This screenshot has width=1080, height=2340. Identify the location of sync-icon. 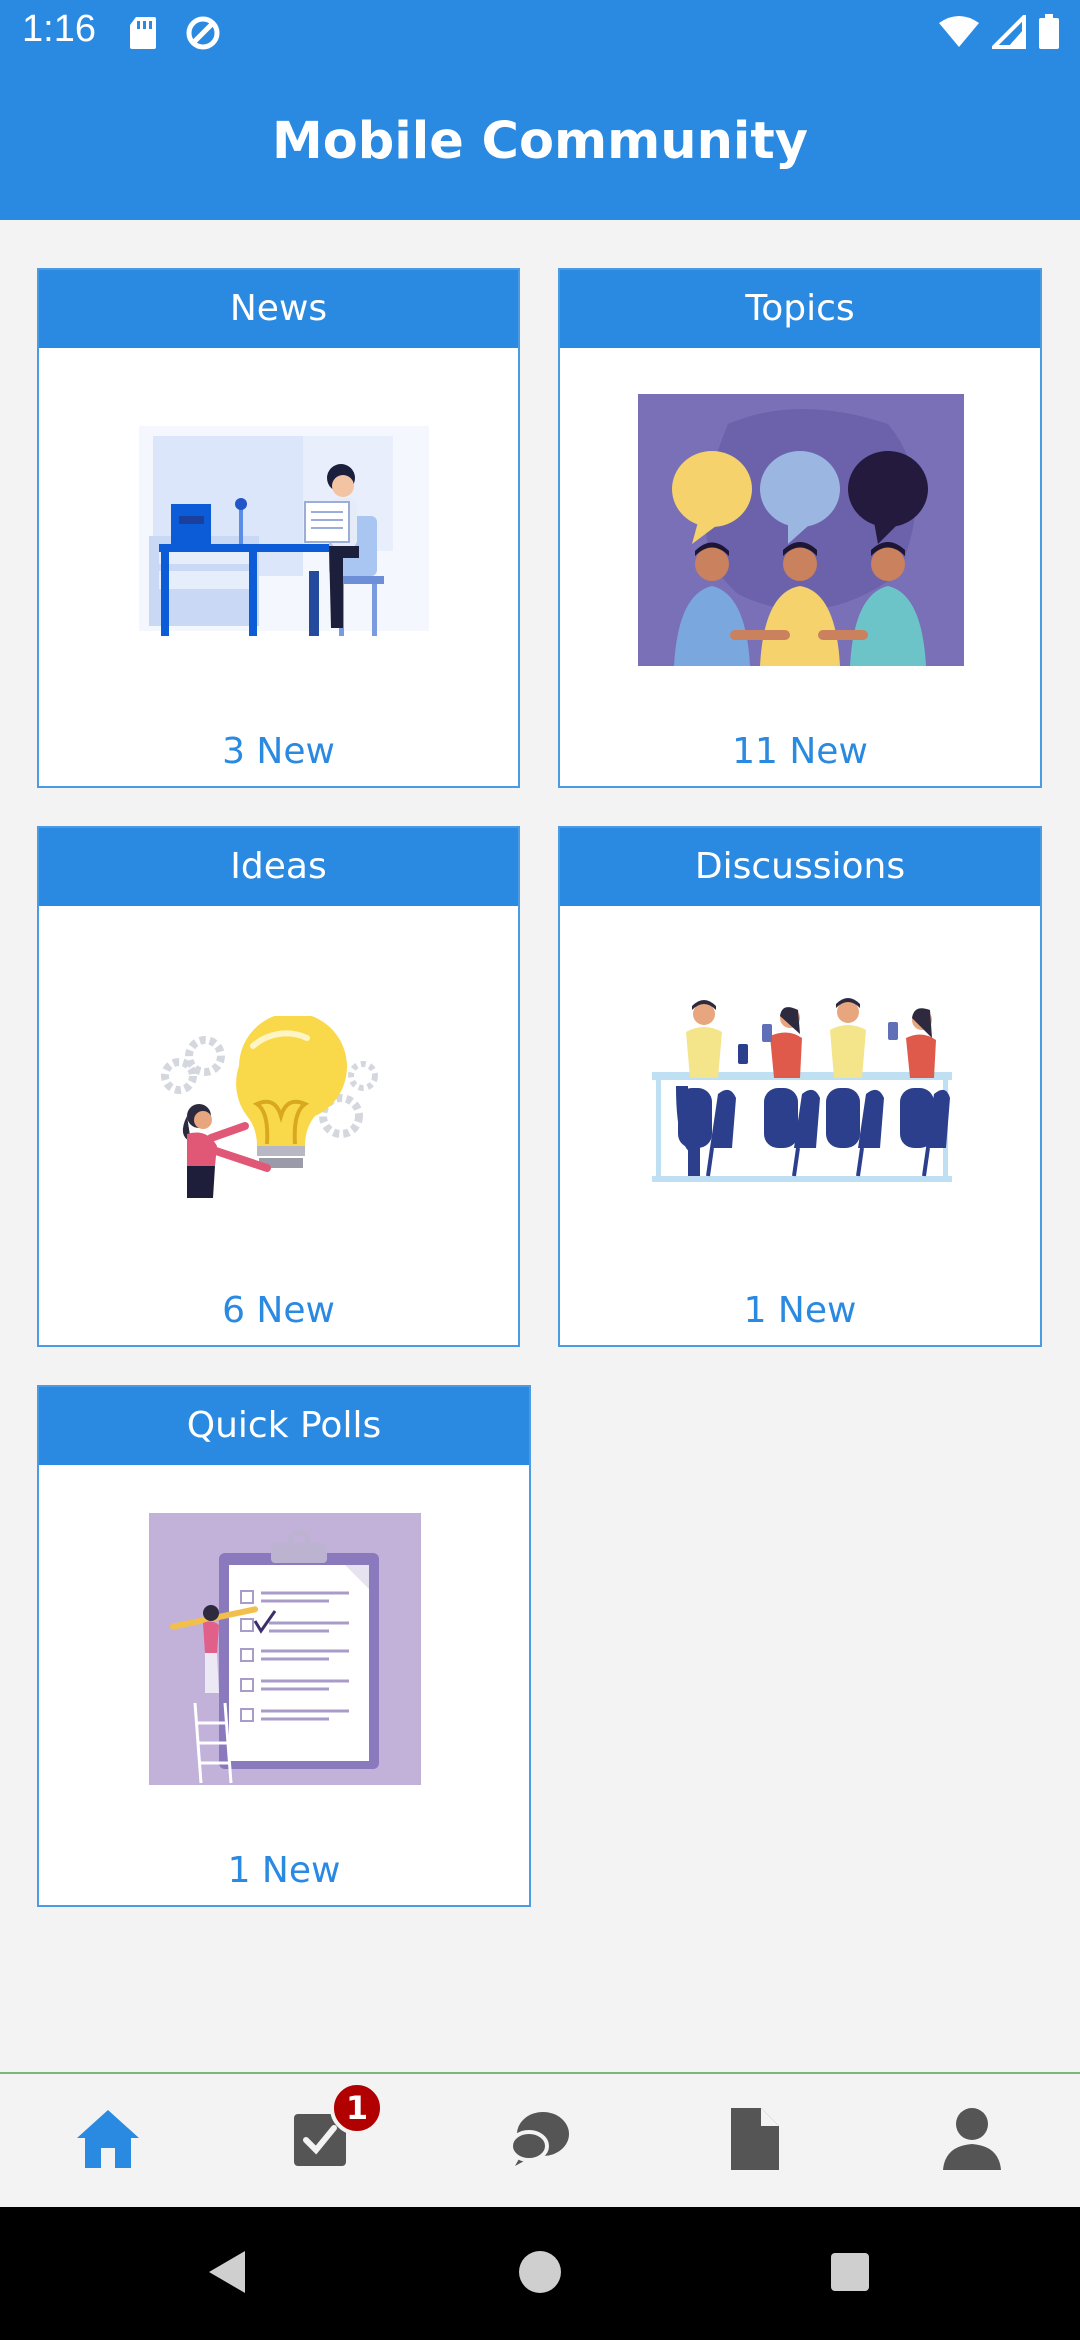
(203, 33).